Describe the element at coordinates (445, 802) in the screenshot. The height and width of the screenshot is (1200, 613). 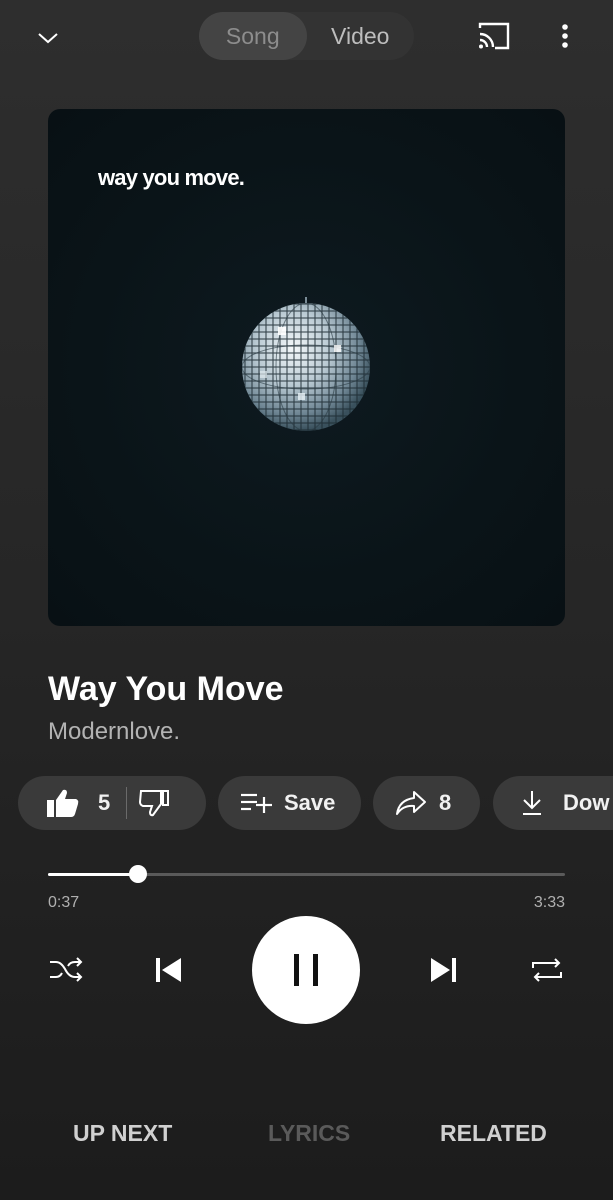
I see `share-count: 8` at that location.